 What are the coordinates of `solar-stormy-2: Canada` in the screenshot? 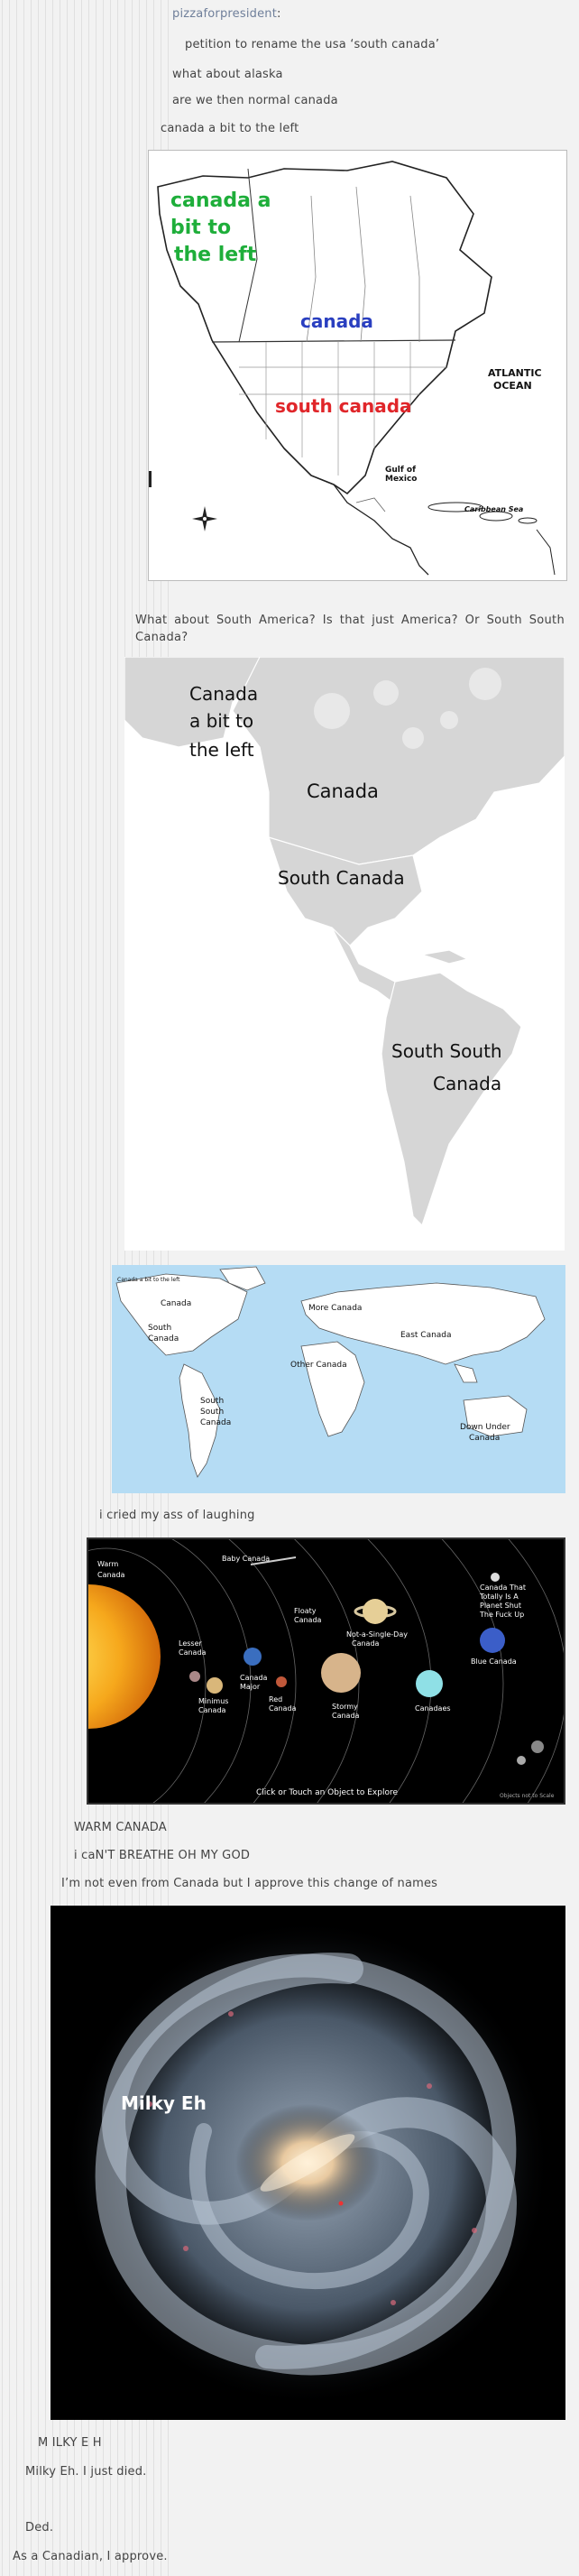 It's located at (346, 1716).